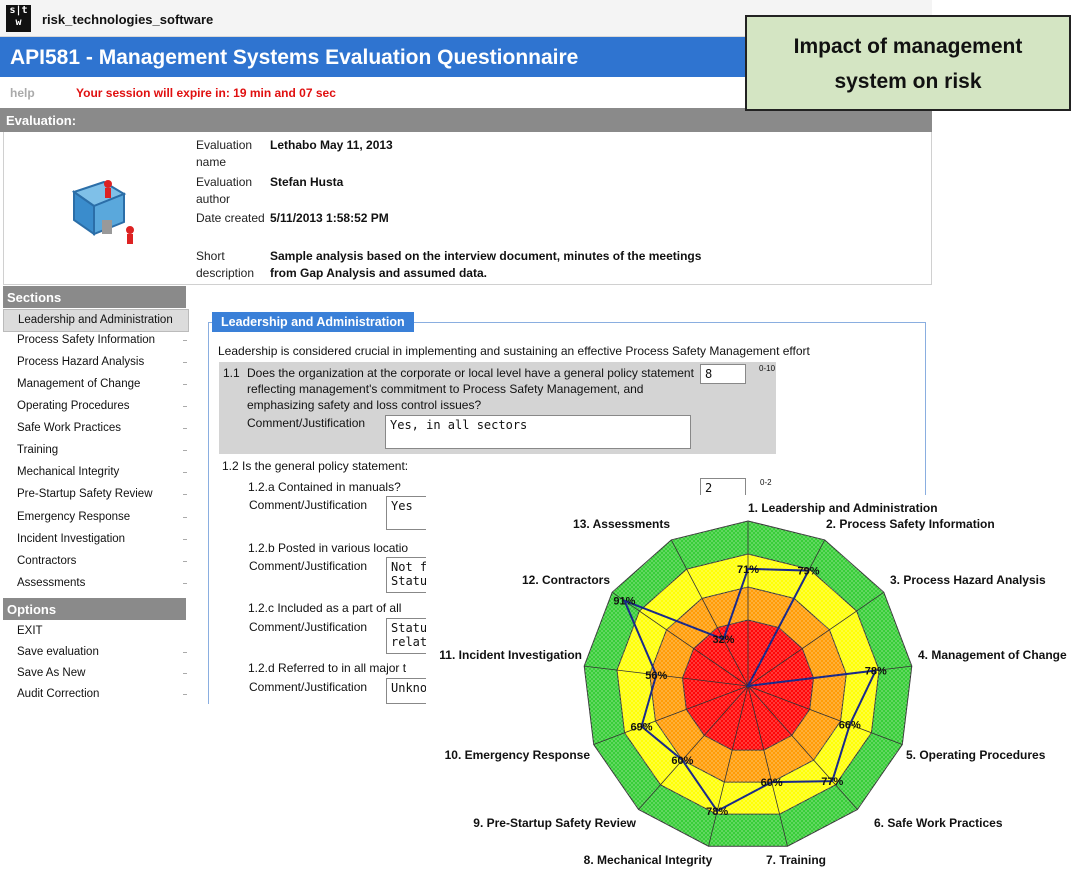  I want to click on company-logo: s|t w, so click(18, 18).